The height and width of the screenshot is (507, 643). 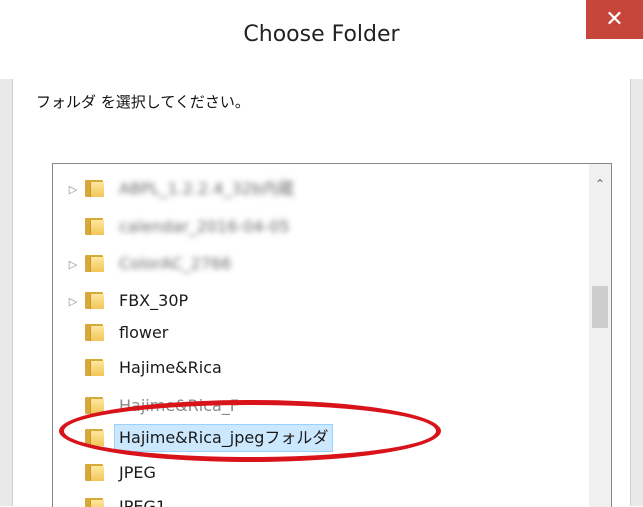 What do you see at coordinates (636, 292) in the screenshot?
I see `window-frame-right` at bounding box center [636, 292].